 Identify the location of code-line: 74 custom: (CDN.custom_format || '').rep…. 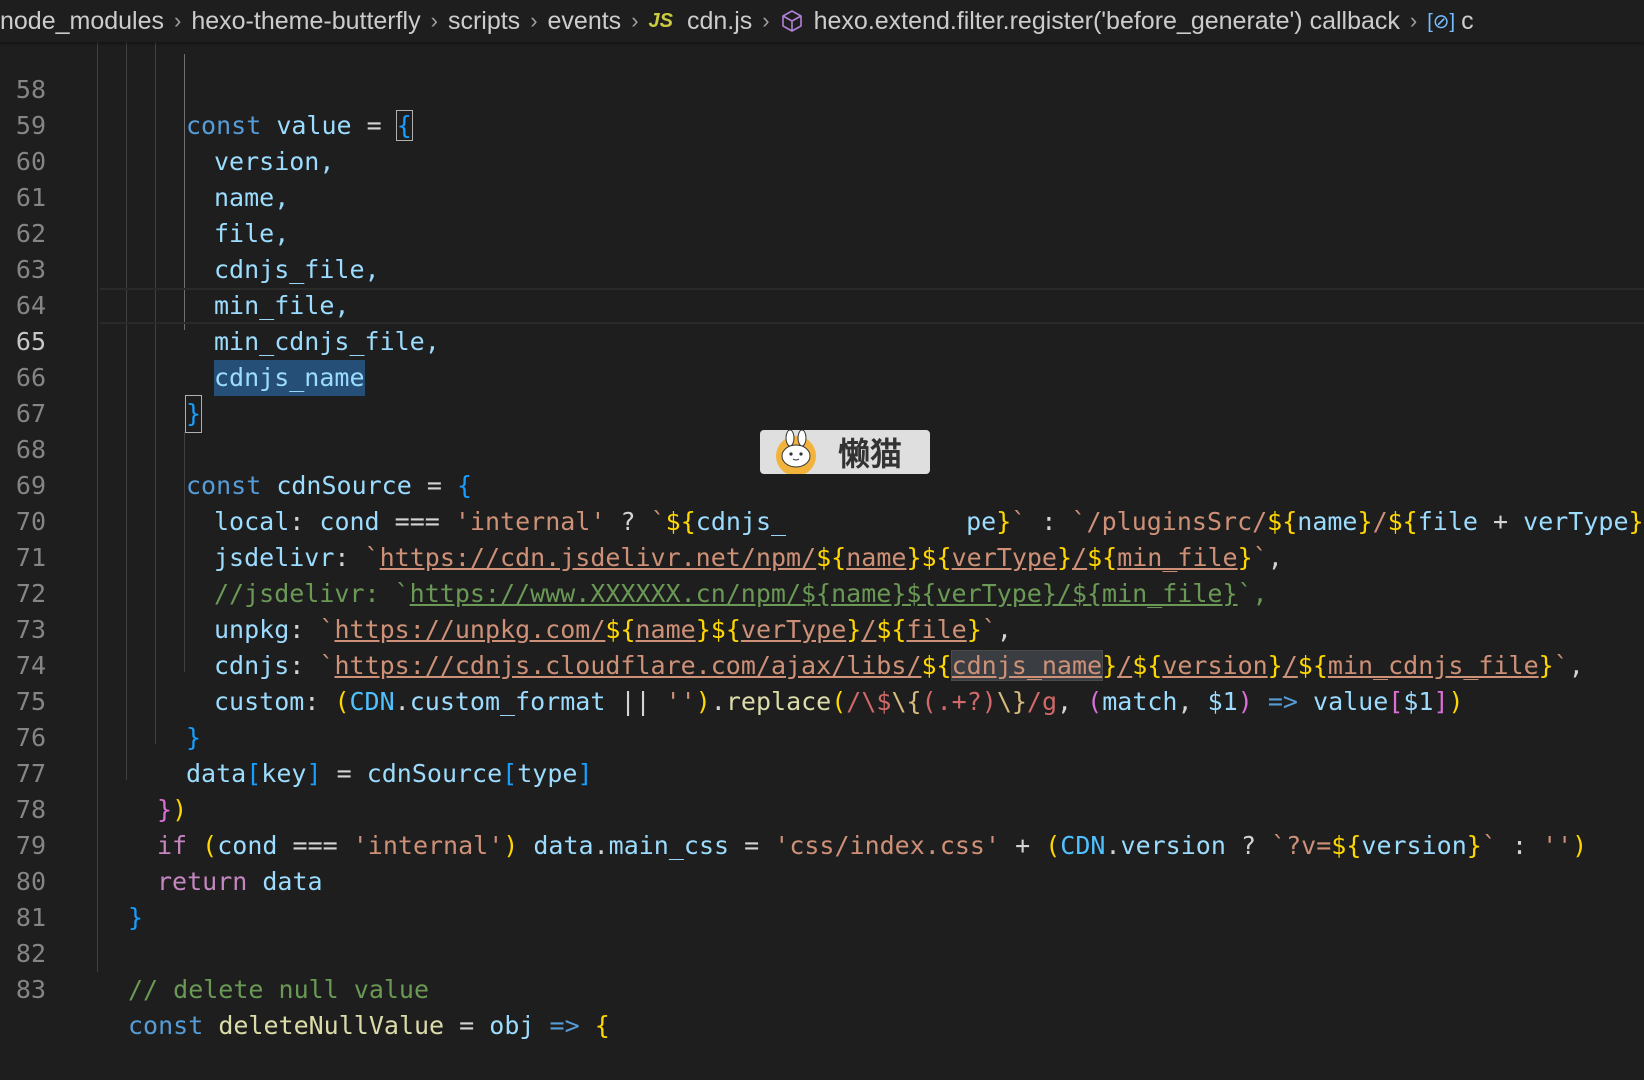
(822, 664).